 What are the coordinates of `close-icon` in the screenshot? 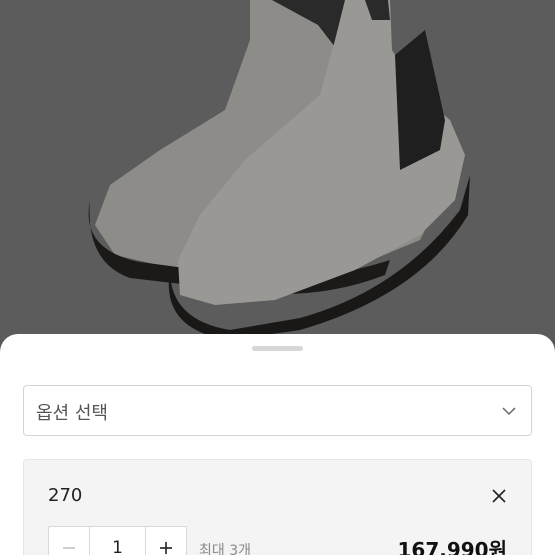 It's located at (499, 496).